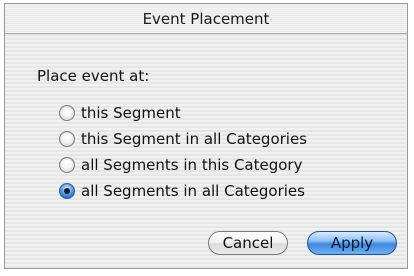 This screenshot has height=276, width=414. What do you see at coordinates (194, 139) in the screenshot?
I see `radio-label-this-segment-all-categories: this Segment in all Categories` at bounding box center [194, 139].